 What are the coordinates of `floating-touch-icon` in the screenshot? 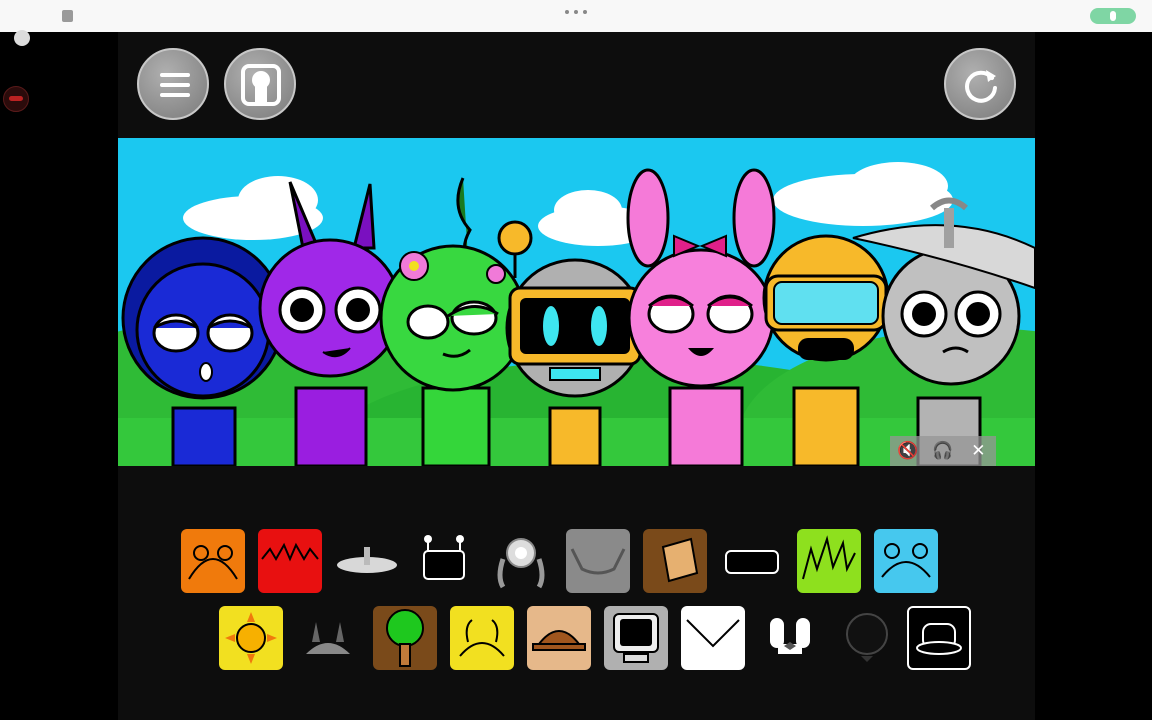 It's located at (22, 38).